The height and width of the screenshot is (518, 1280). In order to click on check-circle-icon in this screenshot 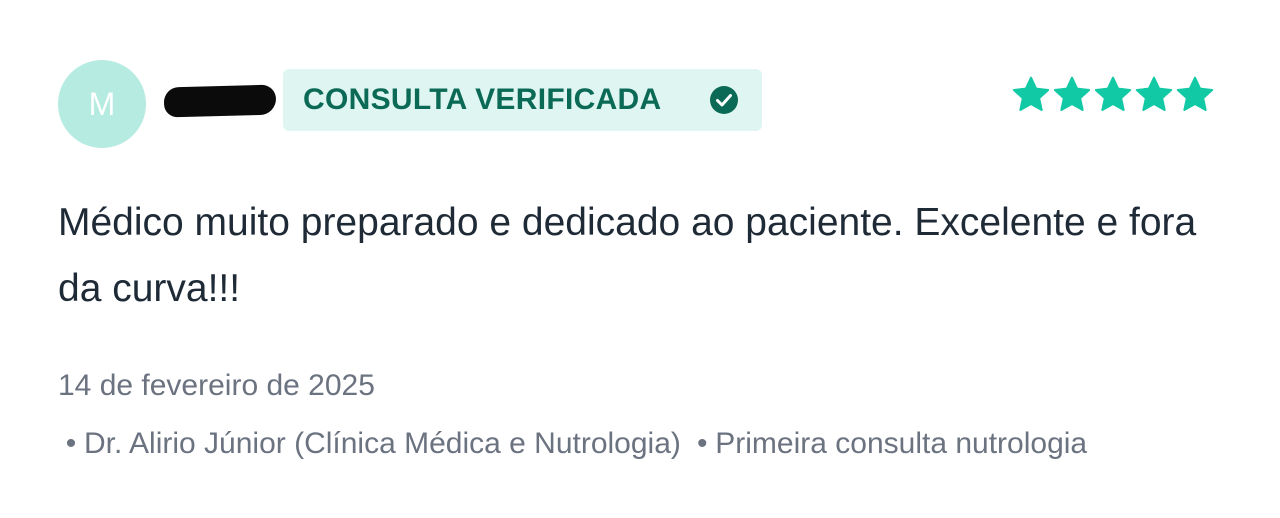, I will do `click(724, 100)`.